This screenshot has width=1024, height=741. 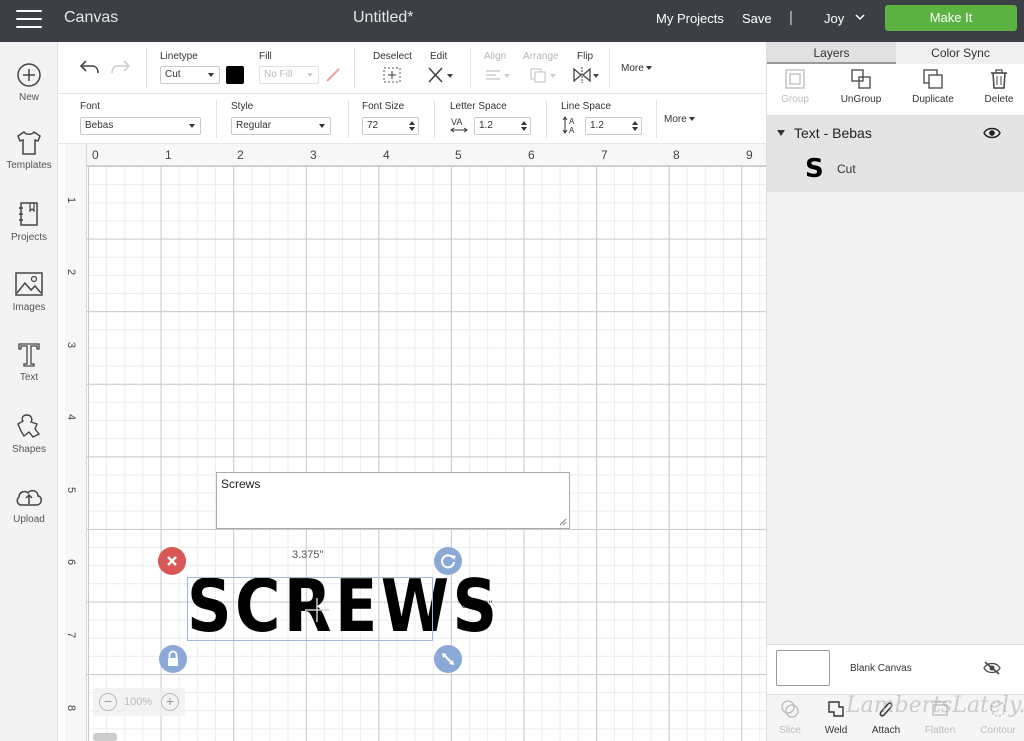 I want to click on more-text-menu-button: More, so click(x=679, y=119).